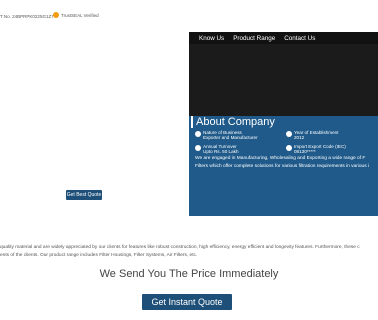  I want to click on price-heading: We Send You The Price Immediately, so click(189, 274).